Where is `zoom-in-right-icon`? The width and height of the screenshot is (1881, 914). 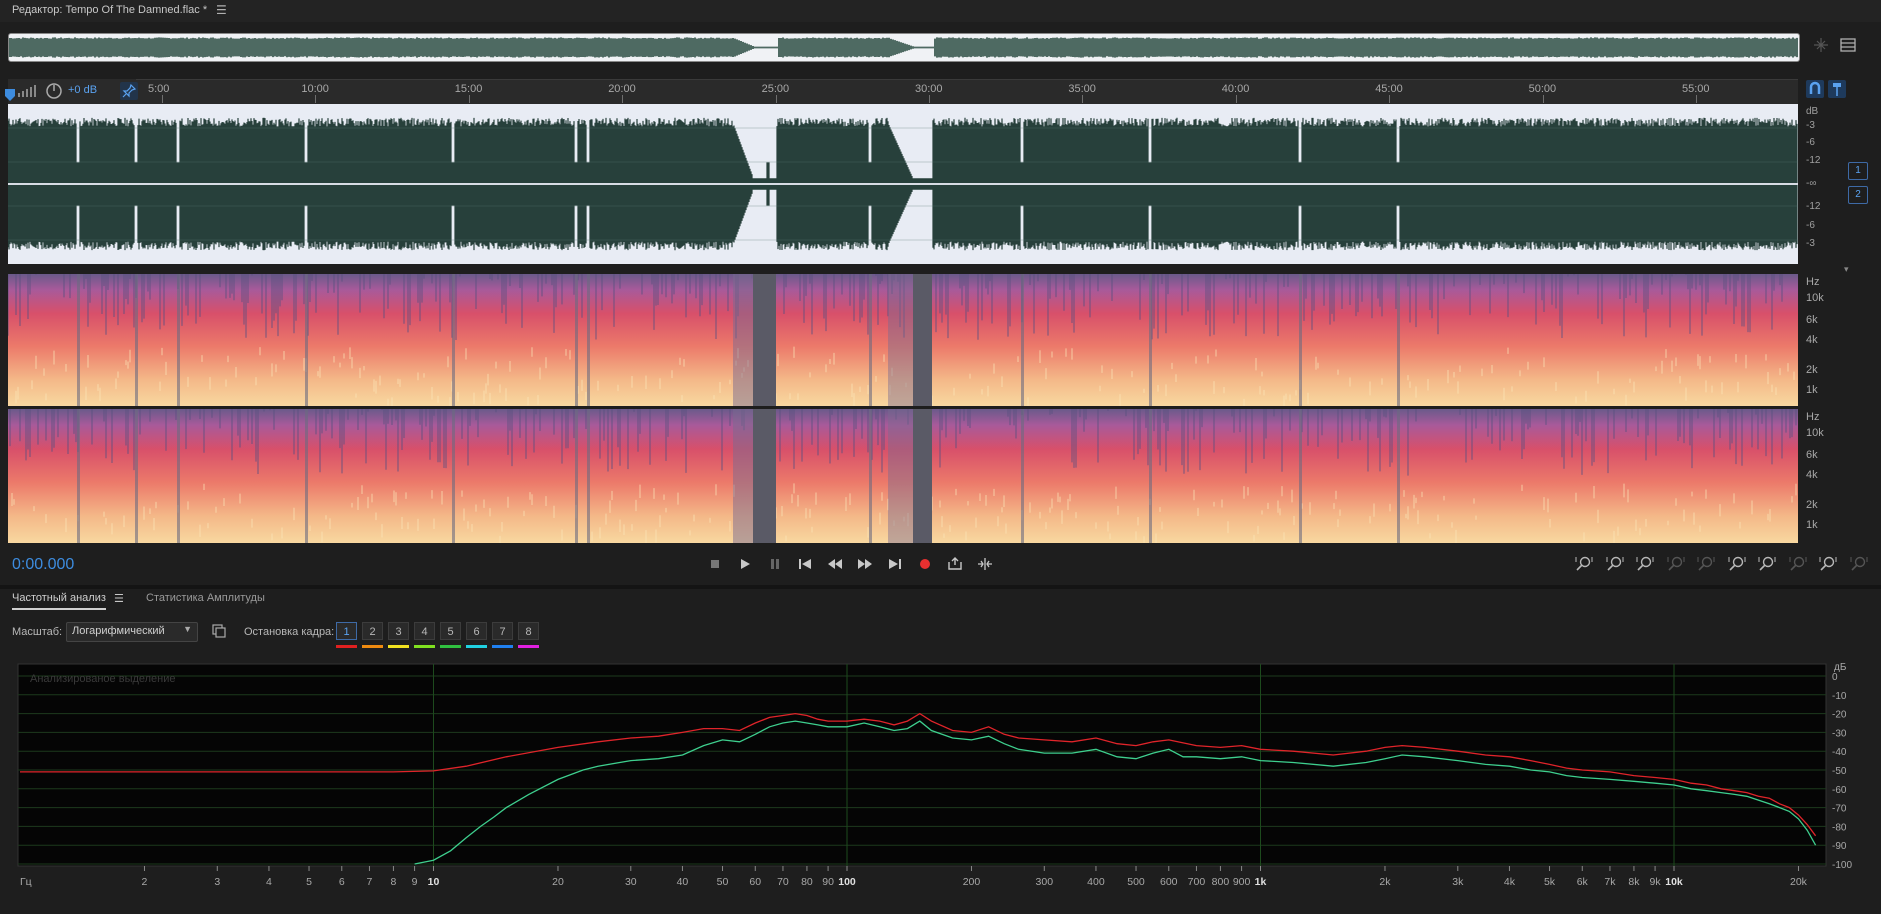
zoom-in-right-icon is located at coordinates (1767, 565).